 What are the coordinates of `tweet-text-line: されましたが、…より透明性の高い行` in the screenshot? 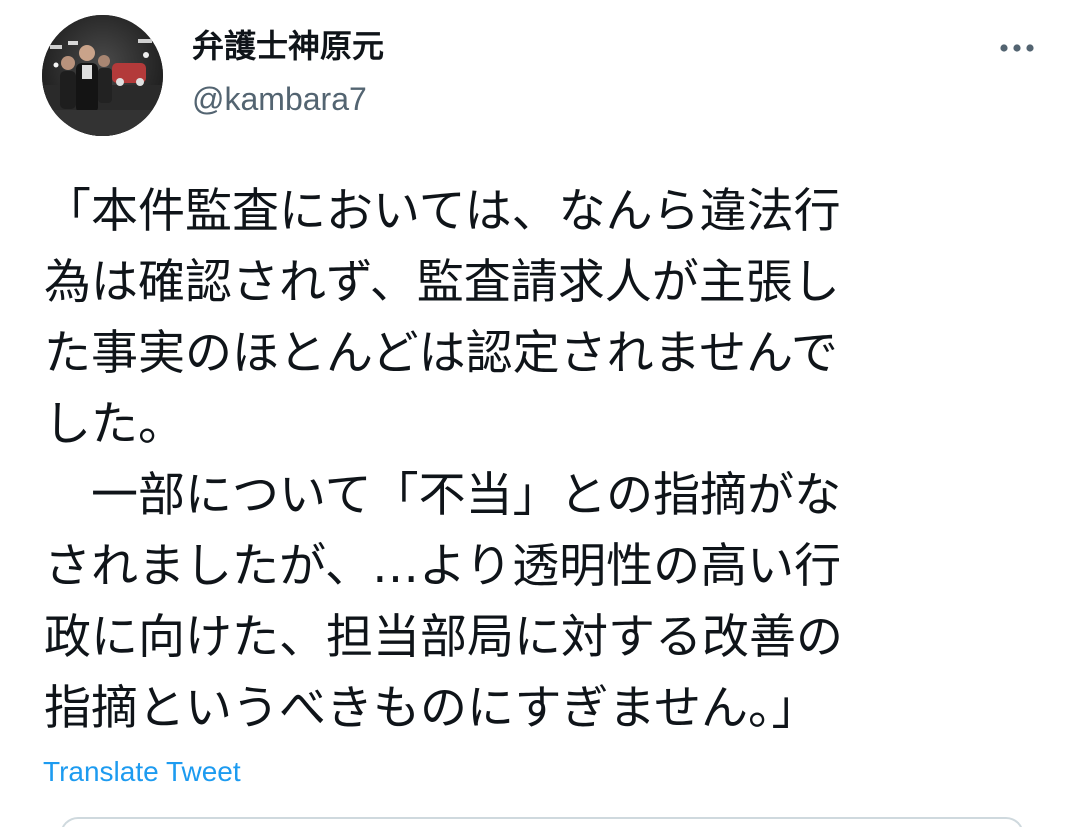 It's located at (443, 566).